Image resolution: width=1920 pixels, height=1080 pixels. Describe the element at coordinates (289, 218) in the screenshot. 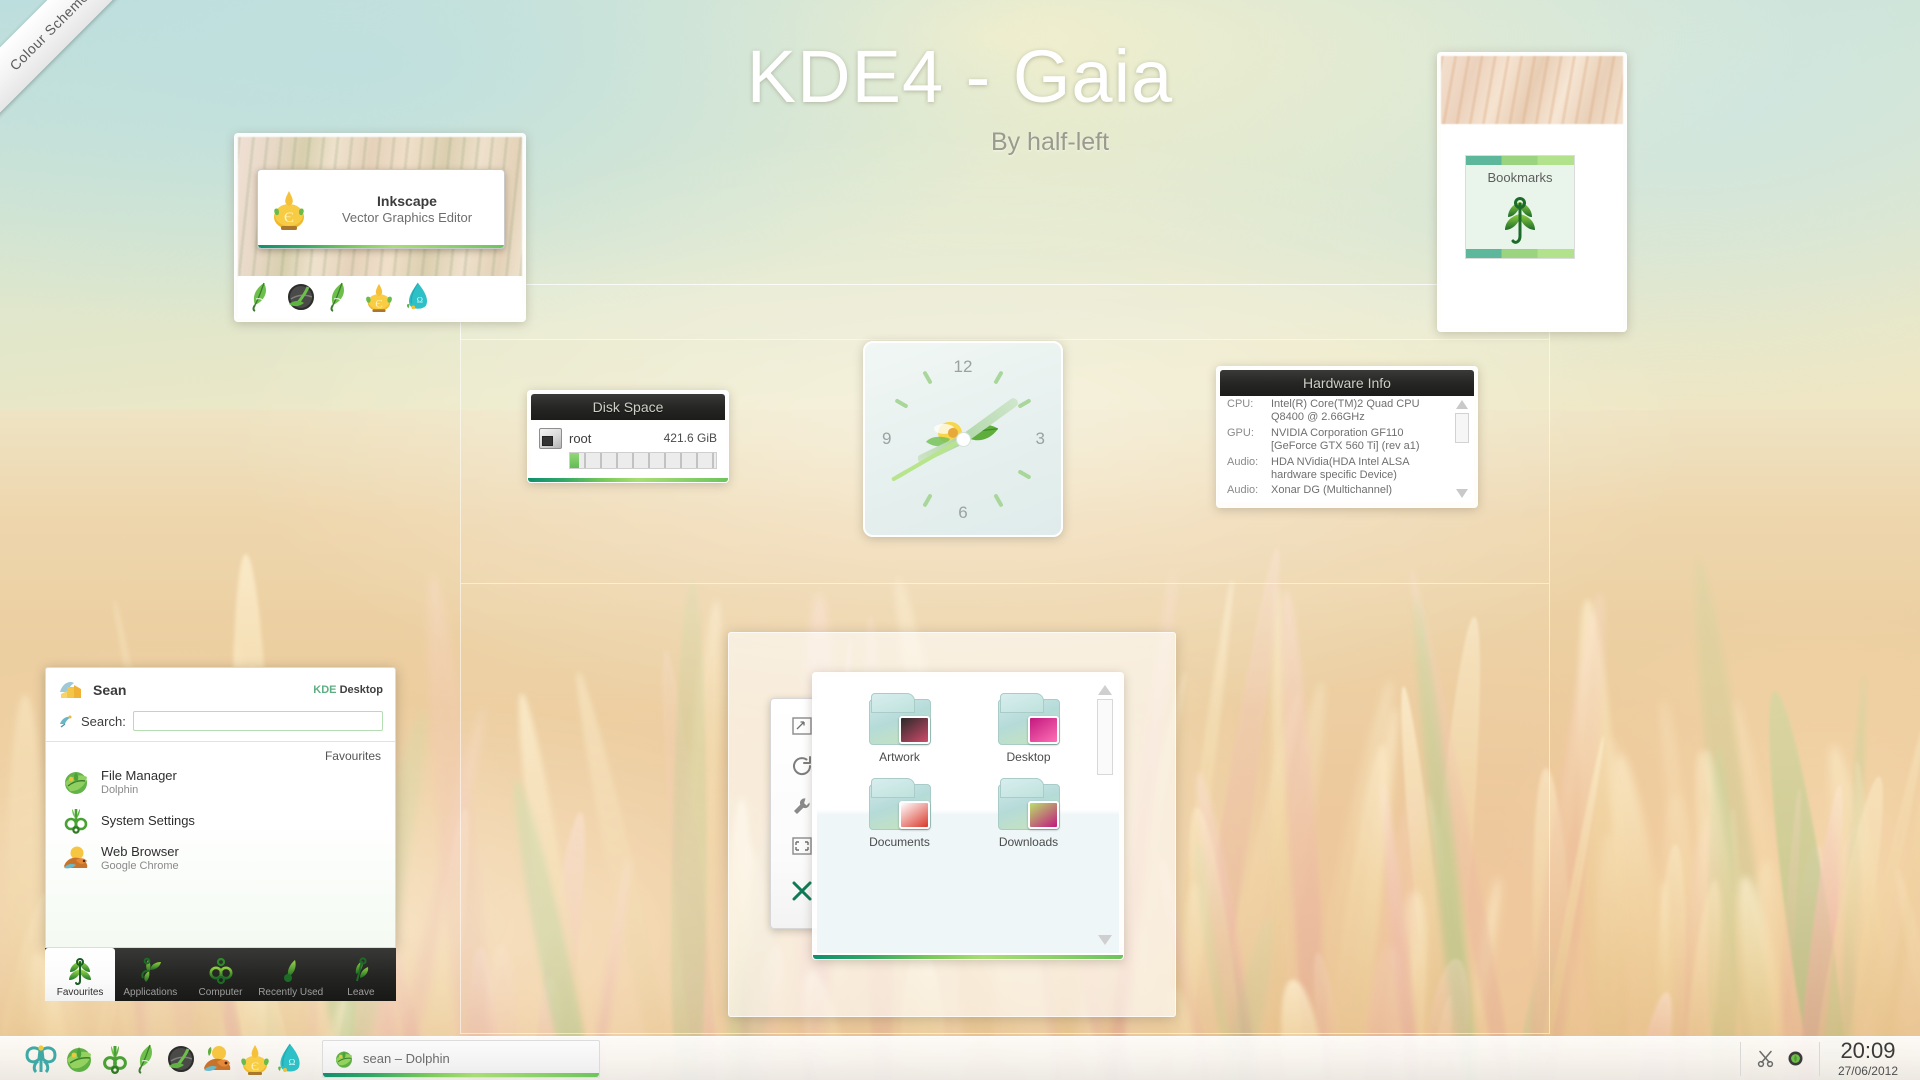

I see `svg-text: Є` at that location.